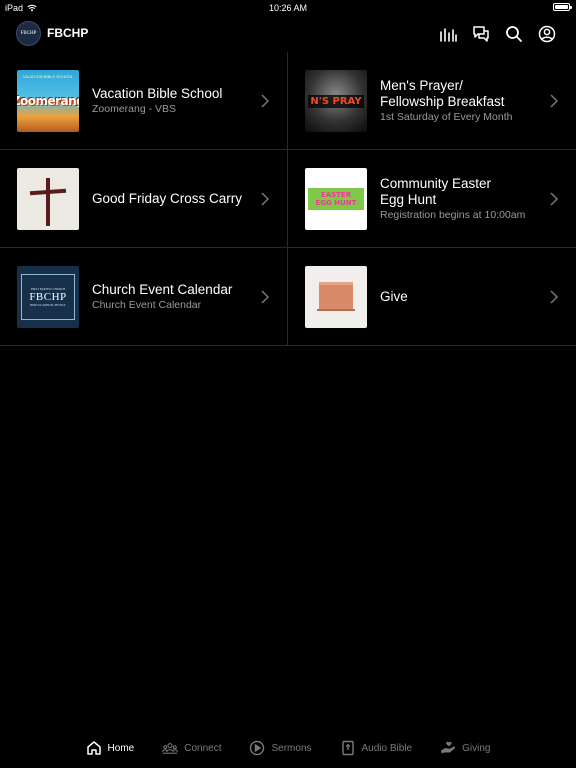 The height and width of the screenshot is (768, 576). I want to click on tab-giving: Giving, so click(465, 748).